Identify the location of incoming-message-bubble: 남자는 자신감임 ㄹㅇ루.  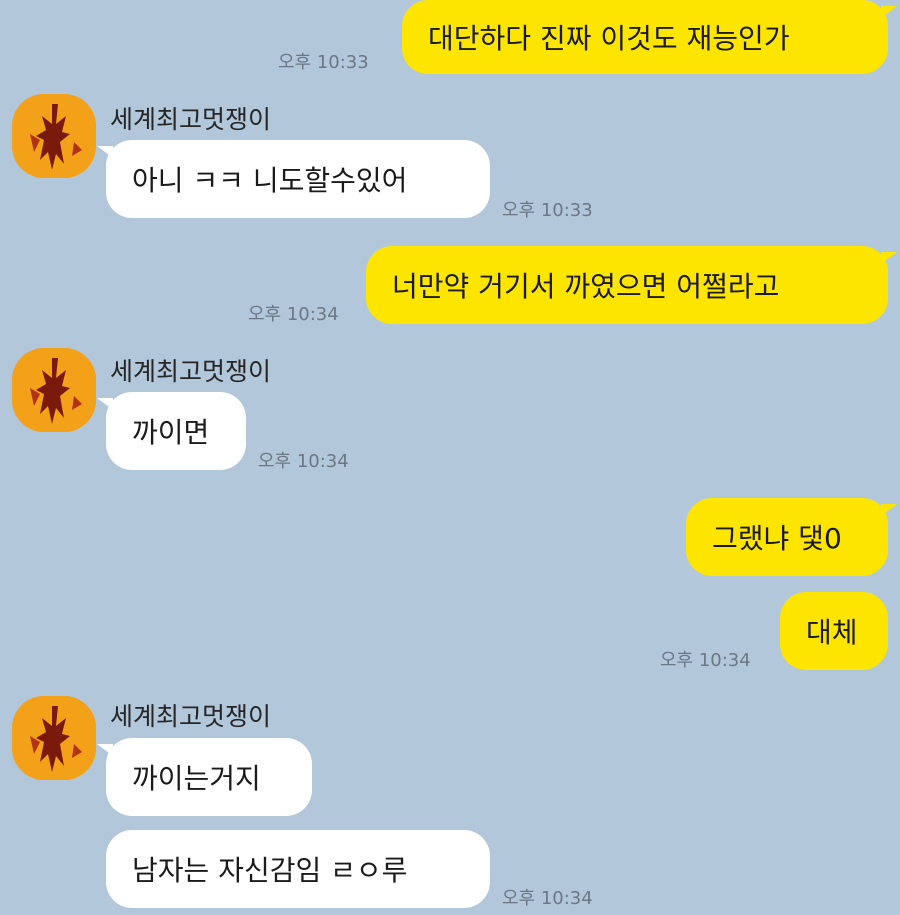
(298, 869).